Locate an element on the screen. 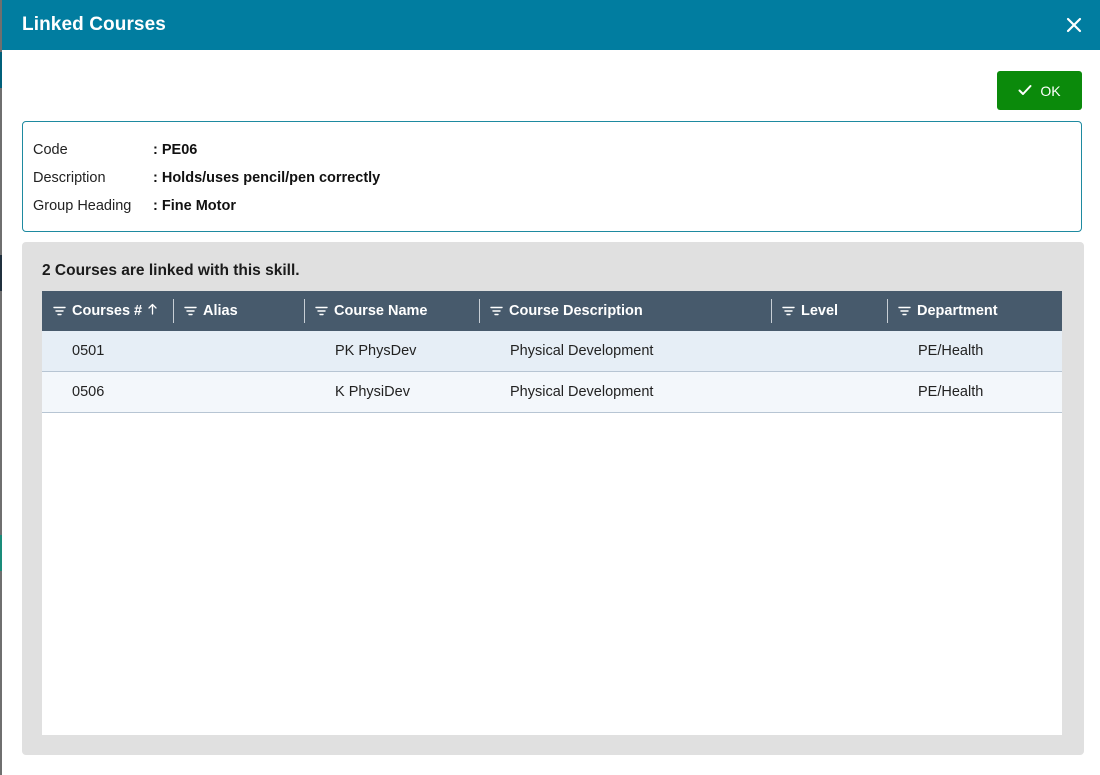 This screenshot has width=1100, height=775. dialog-title: Linked Courses is located at coordinates (94, 24).